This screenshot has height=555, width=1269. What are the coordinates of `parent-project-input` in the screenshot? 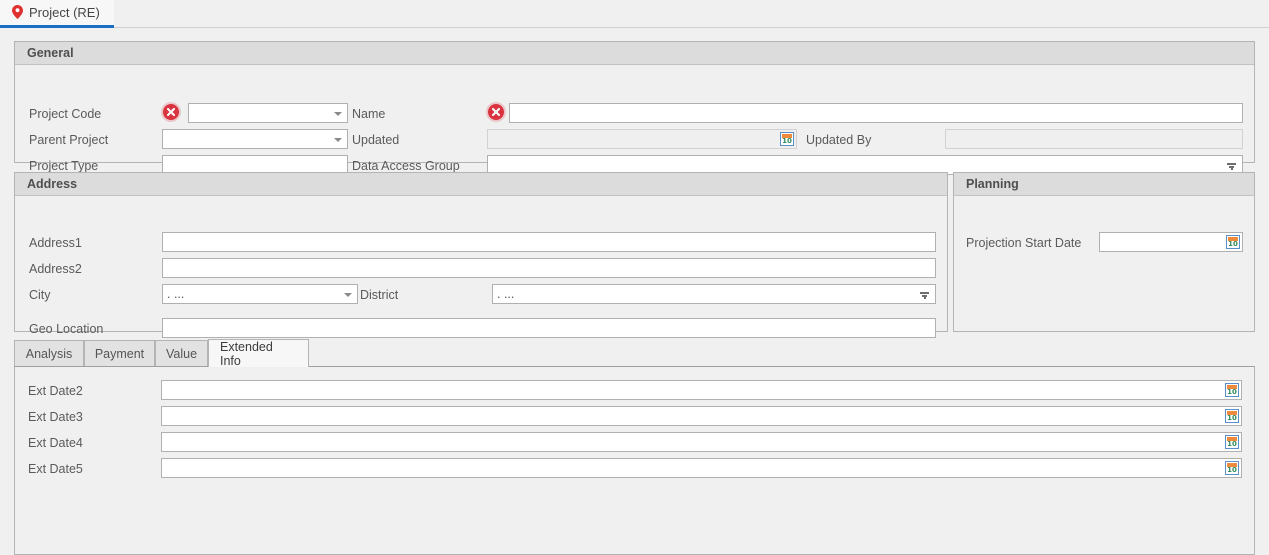 It's located at (255, 139).